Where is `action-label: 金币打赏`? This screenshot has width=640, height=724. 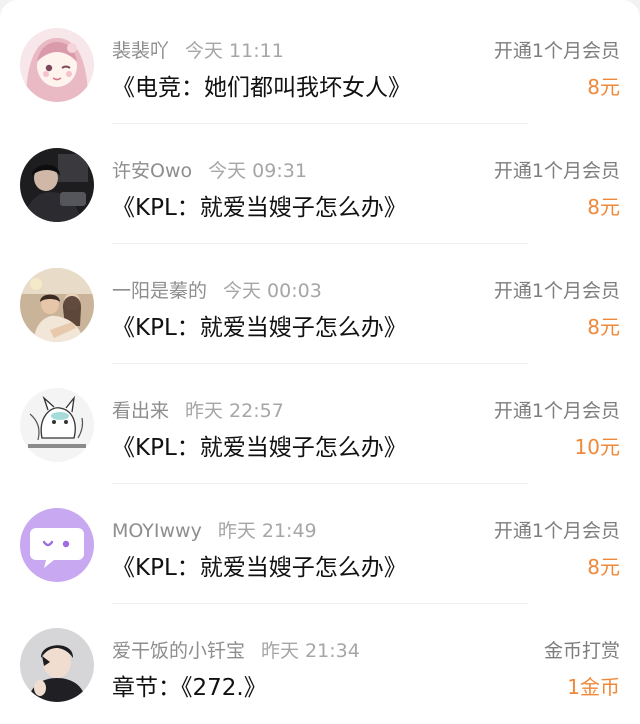 action-label: 金币打赏 is located at coordinates (581, 651).